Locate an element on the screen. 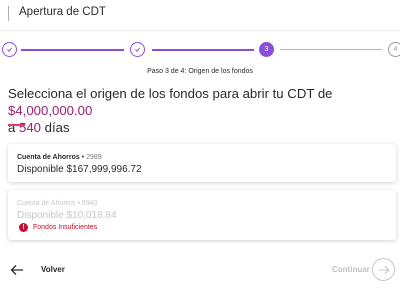 The width and height of the screenshot is (400, 300). account-title: Cuenta de Ahorros • 2989 is located at coordinates (59, 157).